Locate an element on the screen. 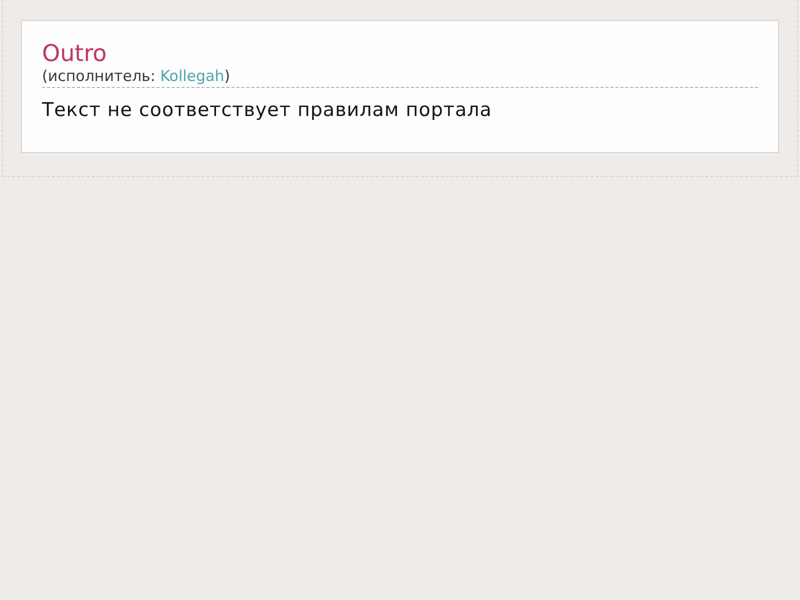 This screenshot has width=800, height=600. notice-text: Текст не соответствует правилам портала is located at coordinates (267, 110).